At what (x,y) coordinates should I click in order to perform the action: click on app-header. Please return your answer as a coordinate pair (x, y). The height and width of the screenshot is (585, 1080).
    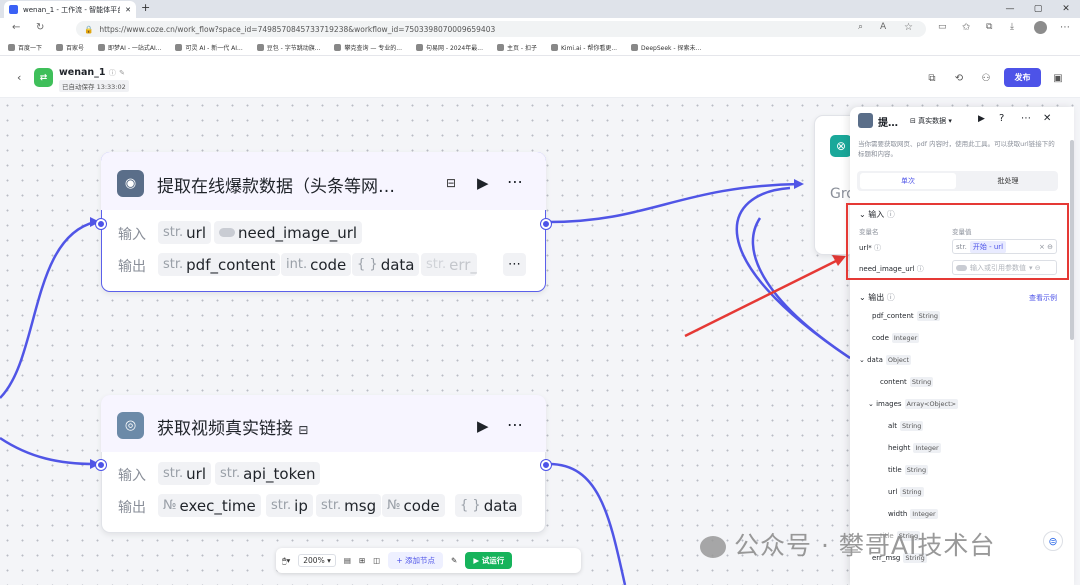
    Looking at the image, I should click on (540, 77).